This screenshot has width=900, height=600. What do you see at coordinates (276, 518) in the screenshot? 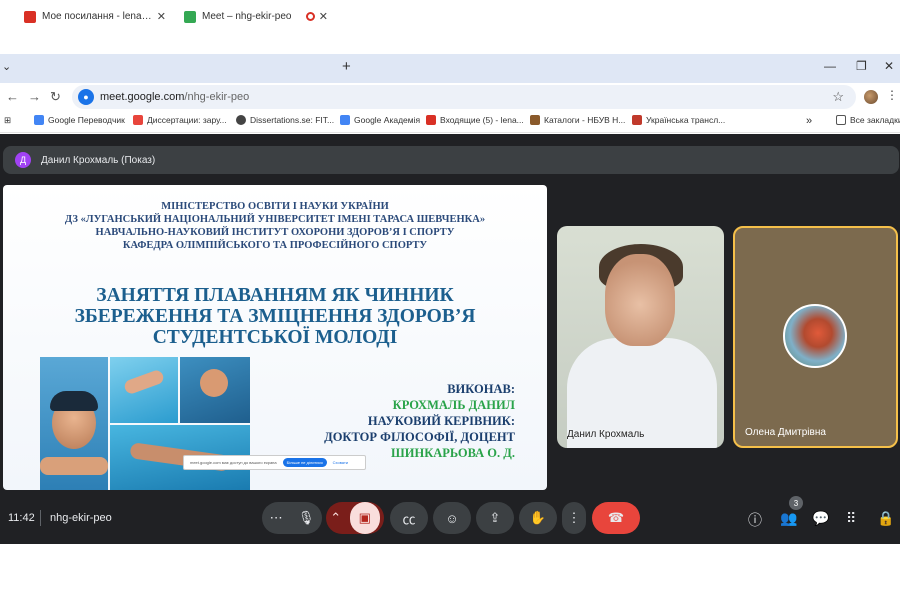
I see `audio-options-icon: ⋯` at bounding box center [276, 518].